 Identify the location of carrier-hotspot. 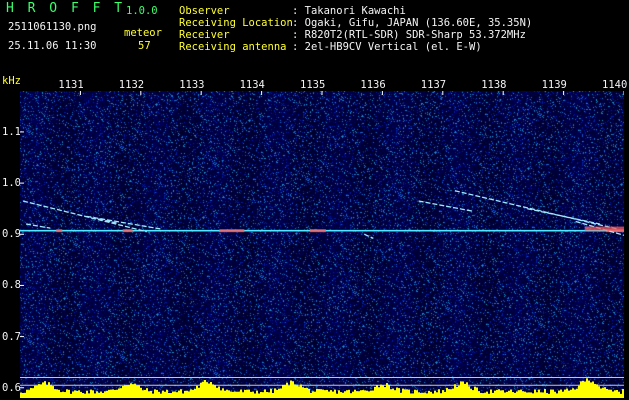
(317, 231).